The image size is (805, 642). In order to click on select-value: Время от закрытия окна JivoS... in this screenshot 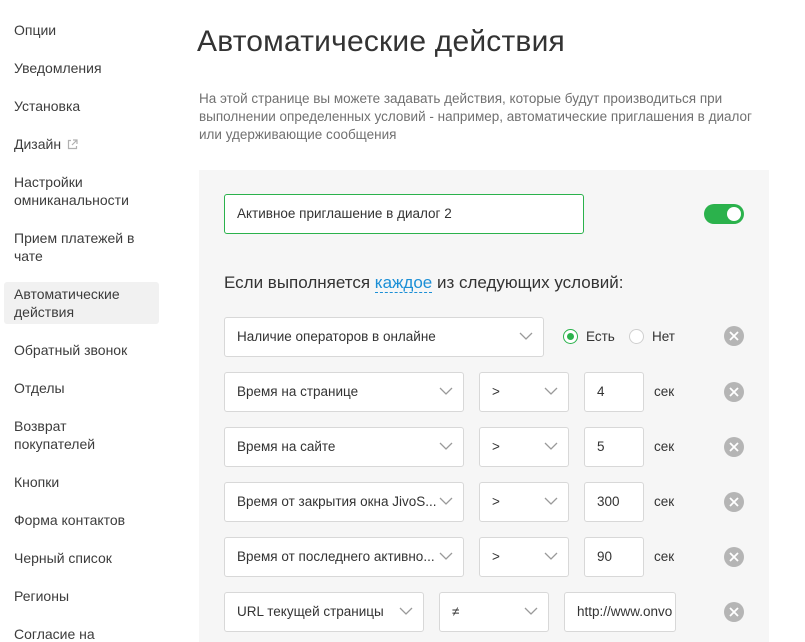, I will do `click(337, 501)`.